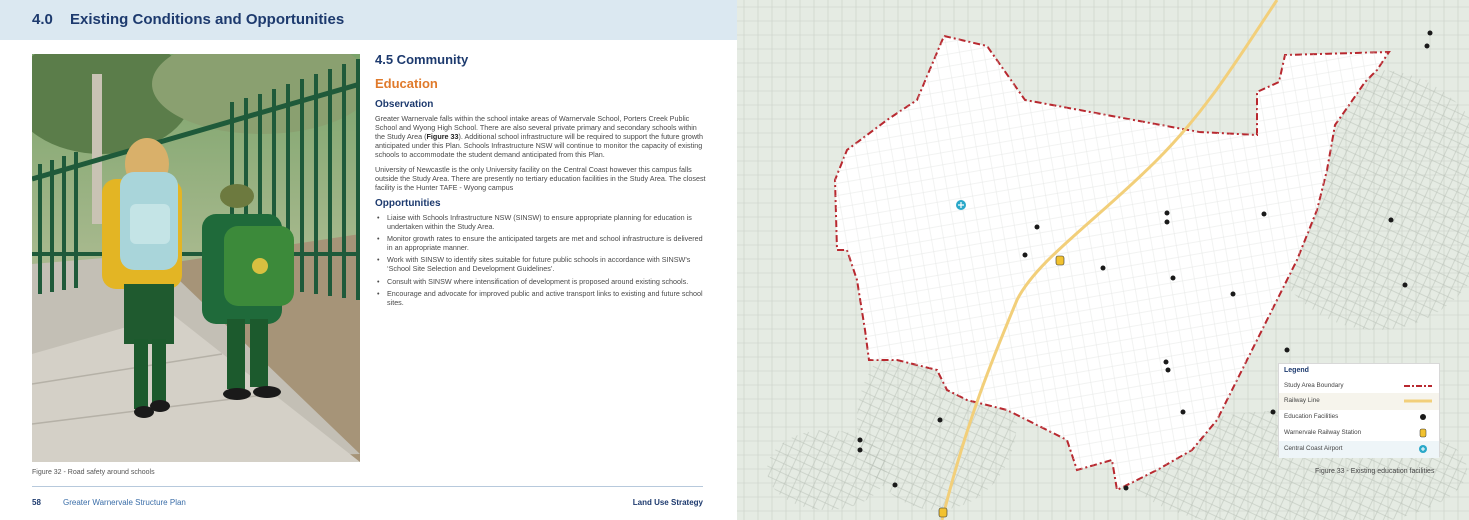 This screenshot has width=1469, height=520. What do you see at coordinates (1314, 385) in the screenshot?
I see `legend-label: Study Area Boundary` at bounding box center [1314, 385].